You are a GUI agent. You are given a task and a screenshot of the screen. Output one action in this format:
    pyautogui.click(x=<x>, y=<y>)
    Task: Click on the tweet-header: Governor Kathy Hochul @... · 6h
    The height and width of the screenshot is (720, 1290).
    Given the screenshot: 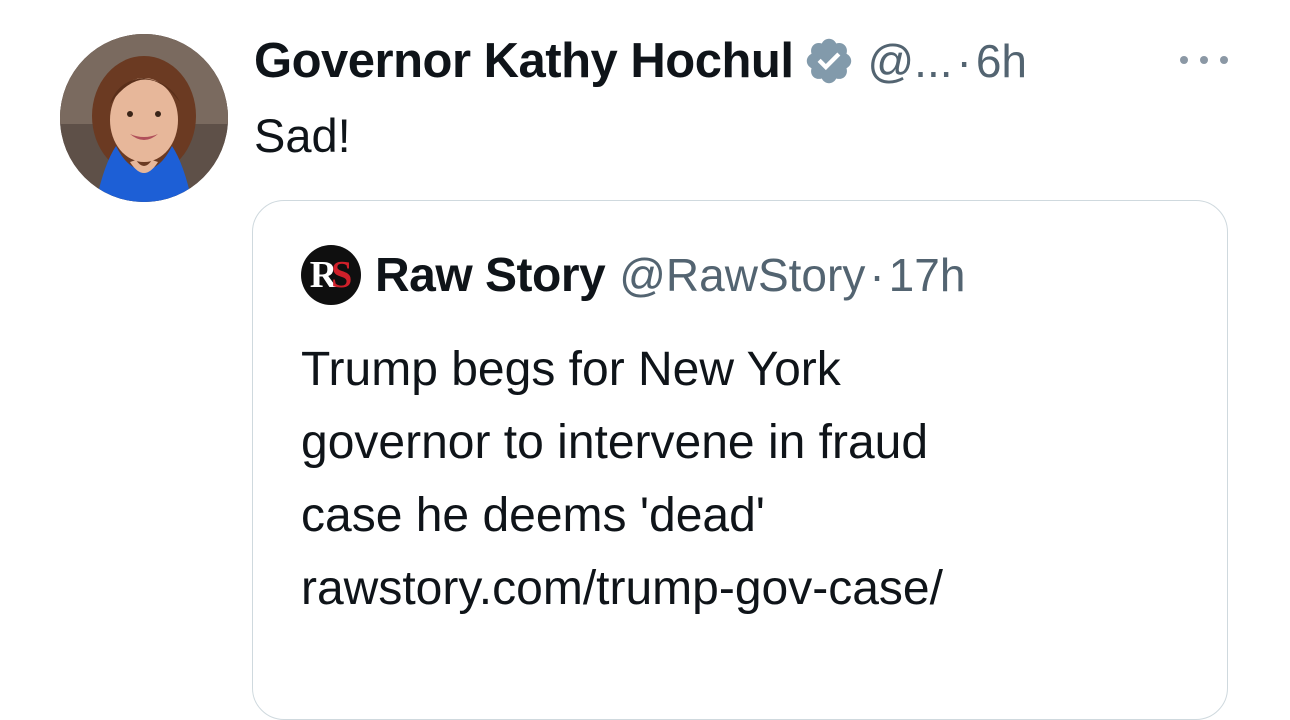 What is the action you would take?
    pyautogui.click(x=640, y=61)
    